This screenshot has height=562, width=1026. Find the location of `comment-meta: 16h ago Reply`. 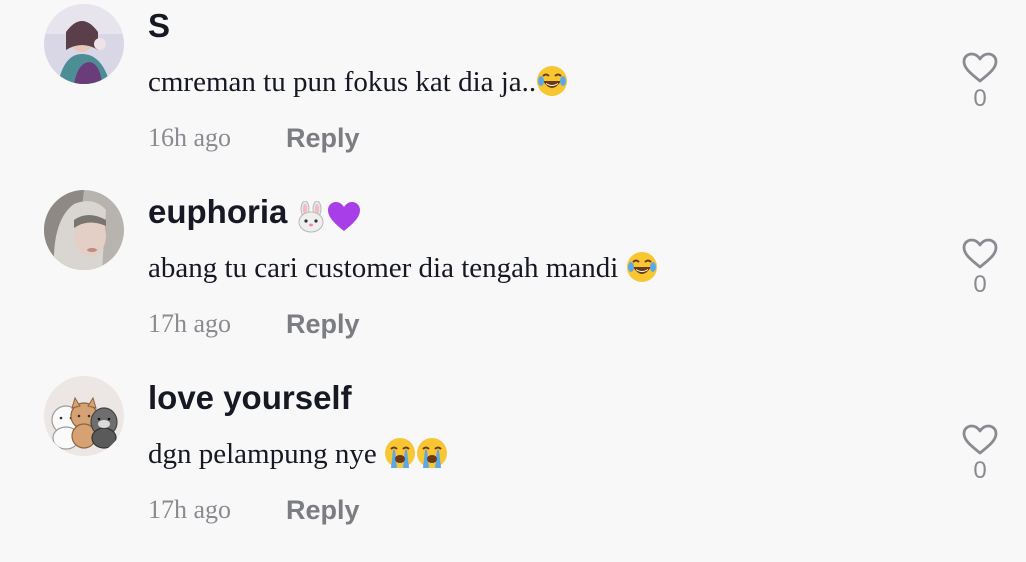

comment-meta: 16h ago Reply is located at coordinates (254, 138).